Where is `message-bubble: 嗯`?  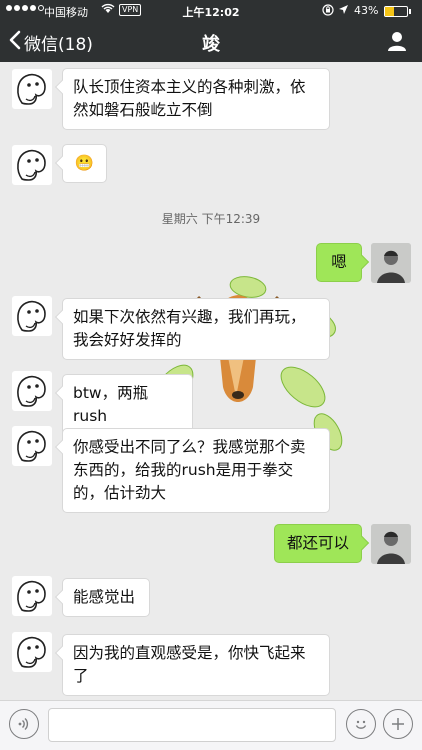
message-bubble: 嗯 is located at coordinates (339, 262).